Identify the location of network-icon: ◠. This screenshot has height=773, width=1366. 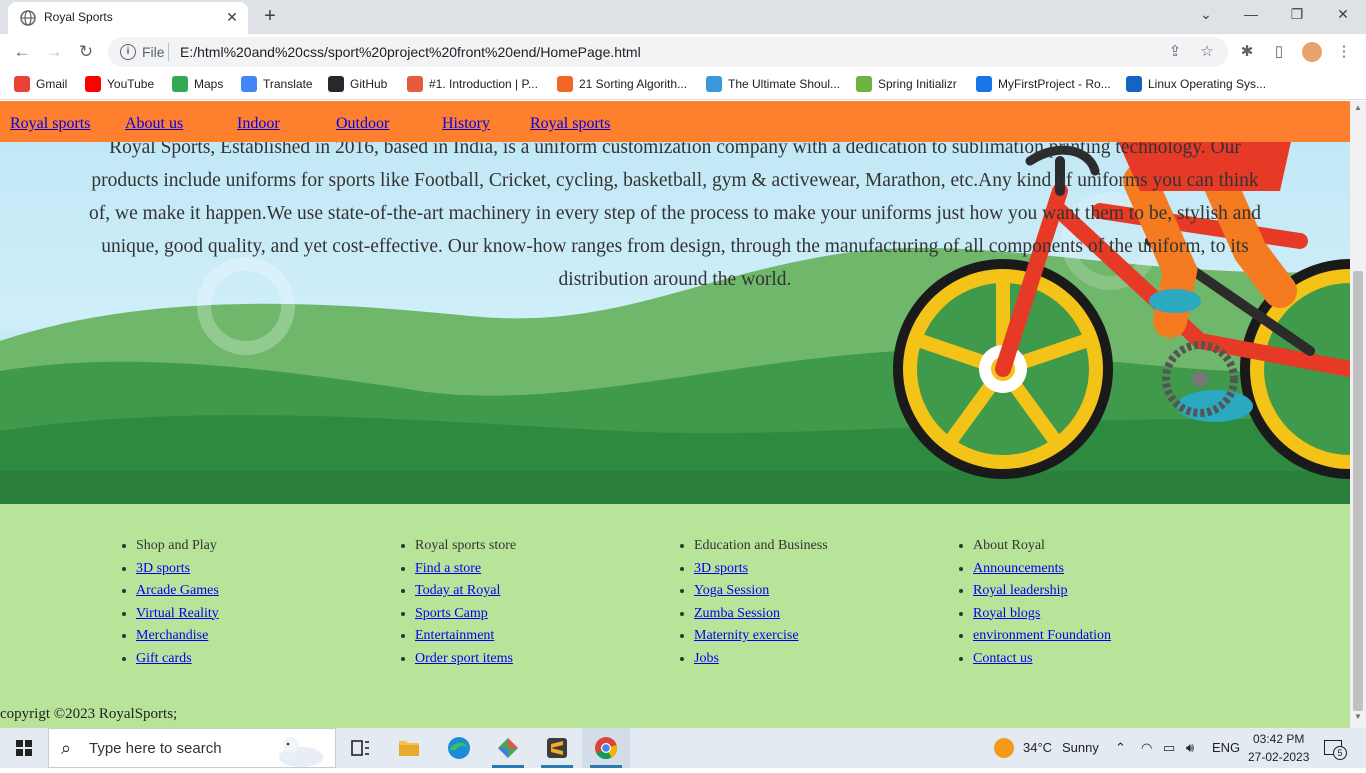
(1146, 748).